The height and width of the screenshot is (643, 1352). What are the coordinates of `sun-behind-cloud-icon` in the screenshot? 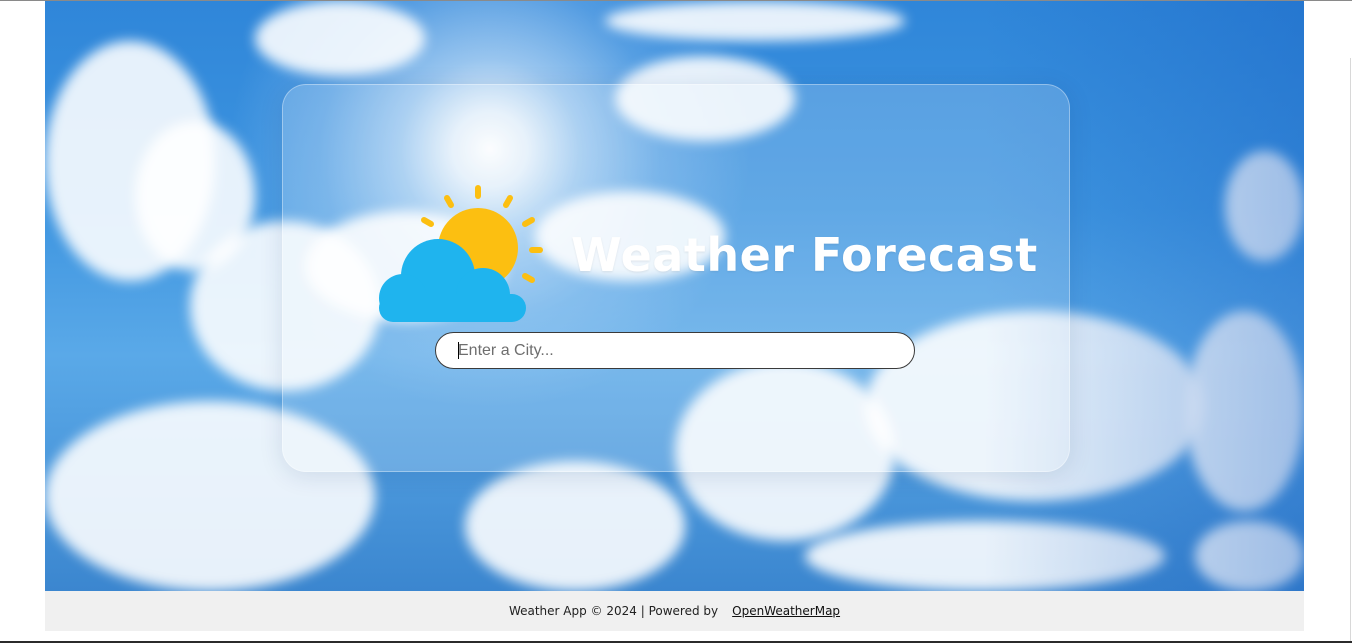 It's located at (461, 253).